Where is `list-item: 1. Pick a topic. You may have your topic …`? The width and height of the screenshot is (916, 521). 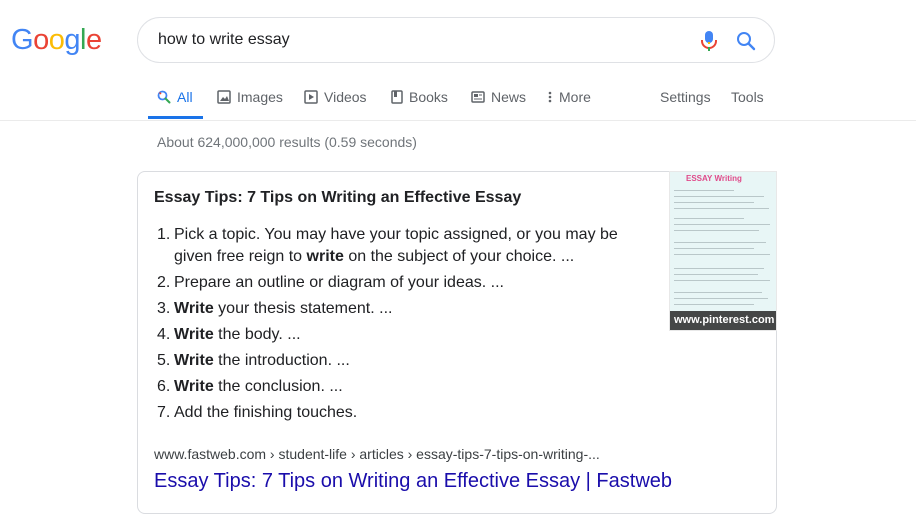 list-item: 1. Pick a topic. You may have your topic … is located at coordinates (404, 246).